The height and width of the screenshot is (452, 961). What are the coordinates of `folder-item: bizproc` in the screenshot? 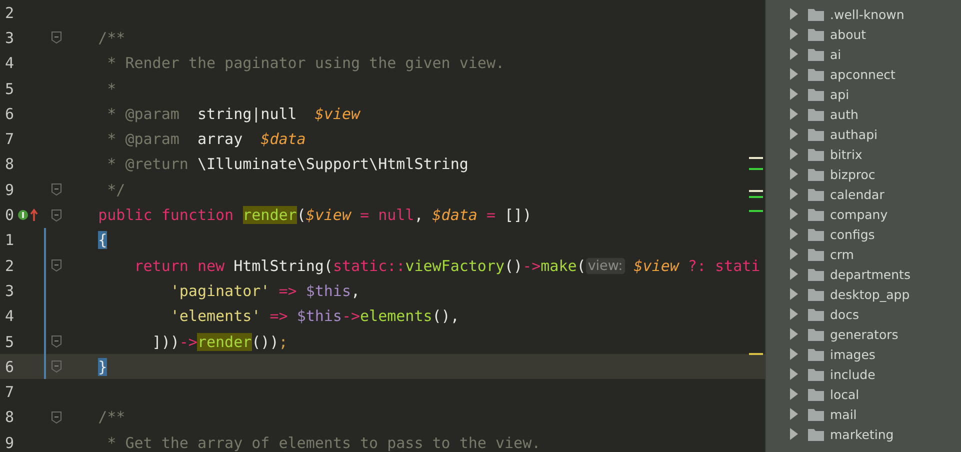 It's located at (863, 174).